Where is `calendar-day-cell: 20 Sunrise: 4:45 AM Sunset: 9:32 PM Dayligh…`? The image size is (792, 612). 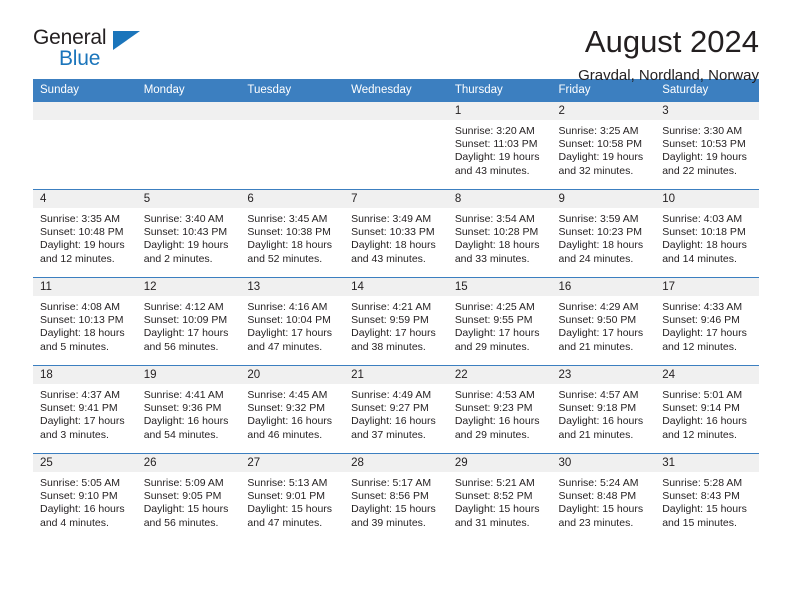 calendar-day-cell: 20 Sunrise: 4:45 AM Sunset: 9:32 PM Dayligh… is located at coordinates (292, 409).